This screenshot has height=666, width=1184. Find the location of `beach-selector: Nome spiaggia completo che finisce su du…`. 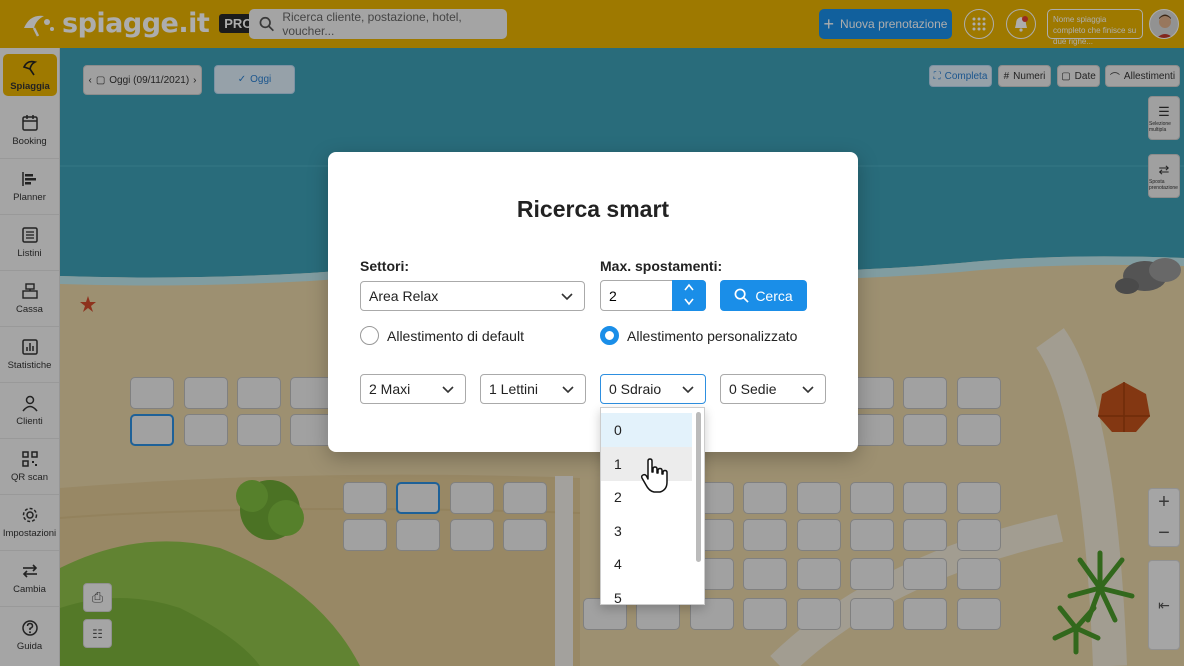

beach-selector: Nome spiaggia completo che finisce su du… is located at coordinates (1095, 27).